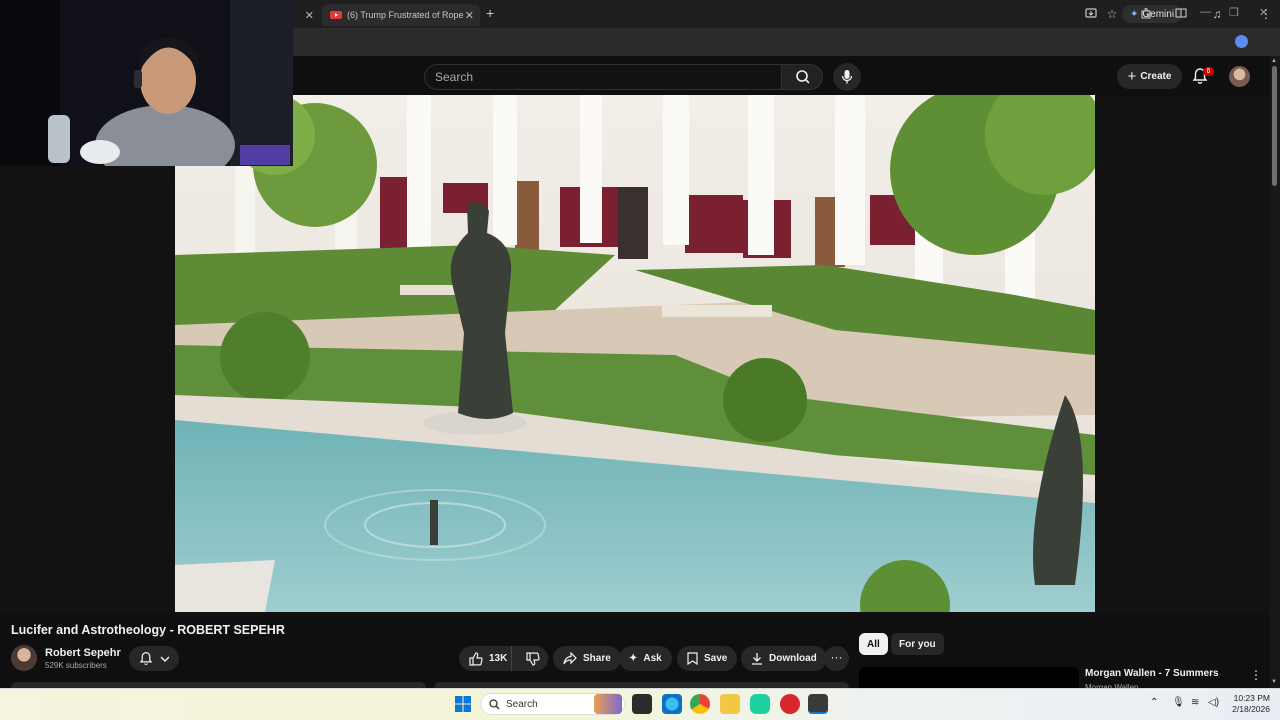 This screenshot has height=720, width=1280. What do you see at coordinates (873, 644) in the screenshot?
I see `chip-all: All` at bounding box center [873, 644].